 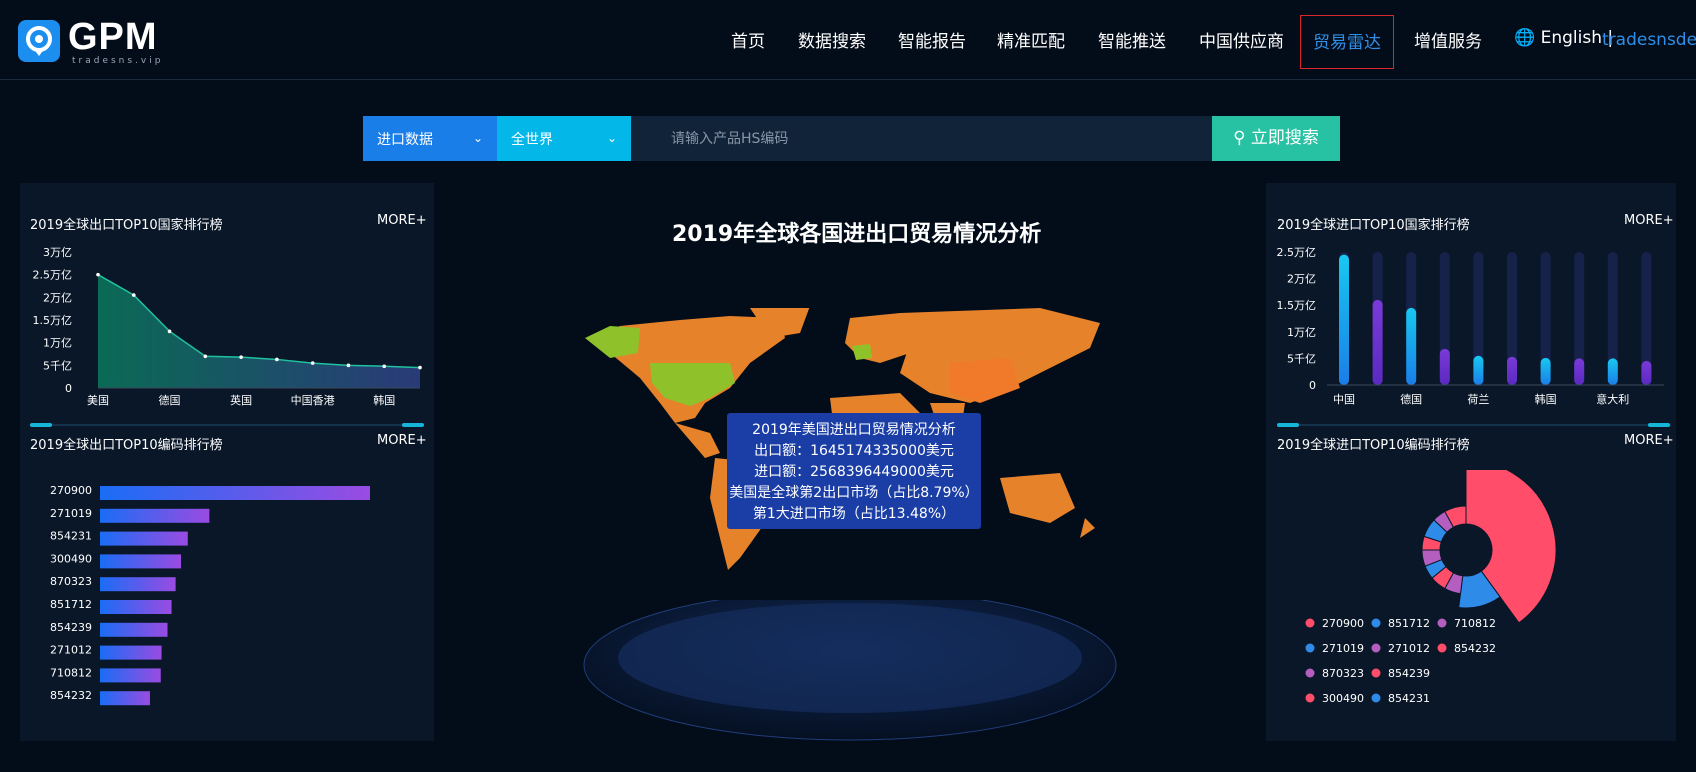 What do you see at coordinates (832, 42) in the screenshot?
I see `nav-data-search: 数据搜索` at bounding box center [832, 42].